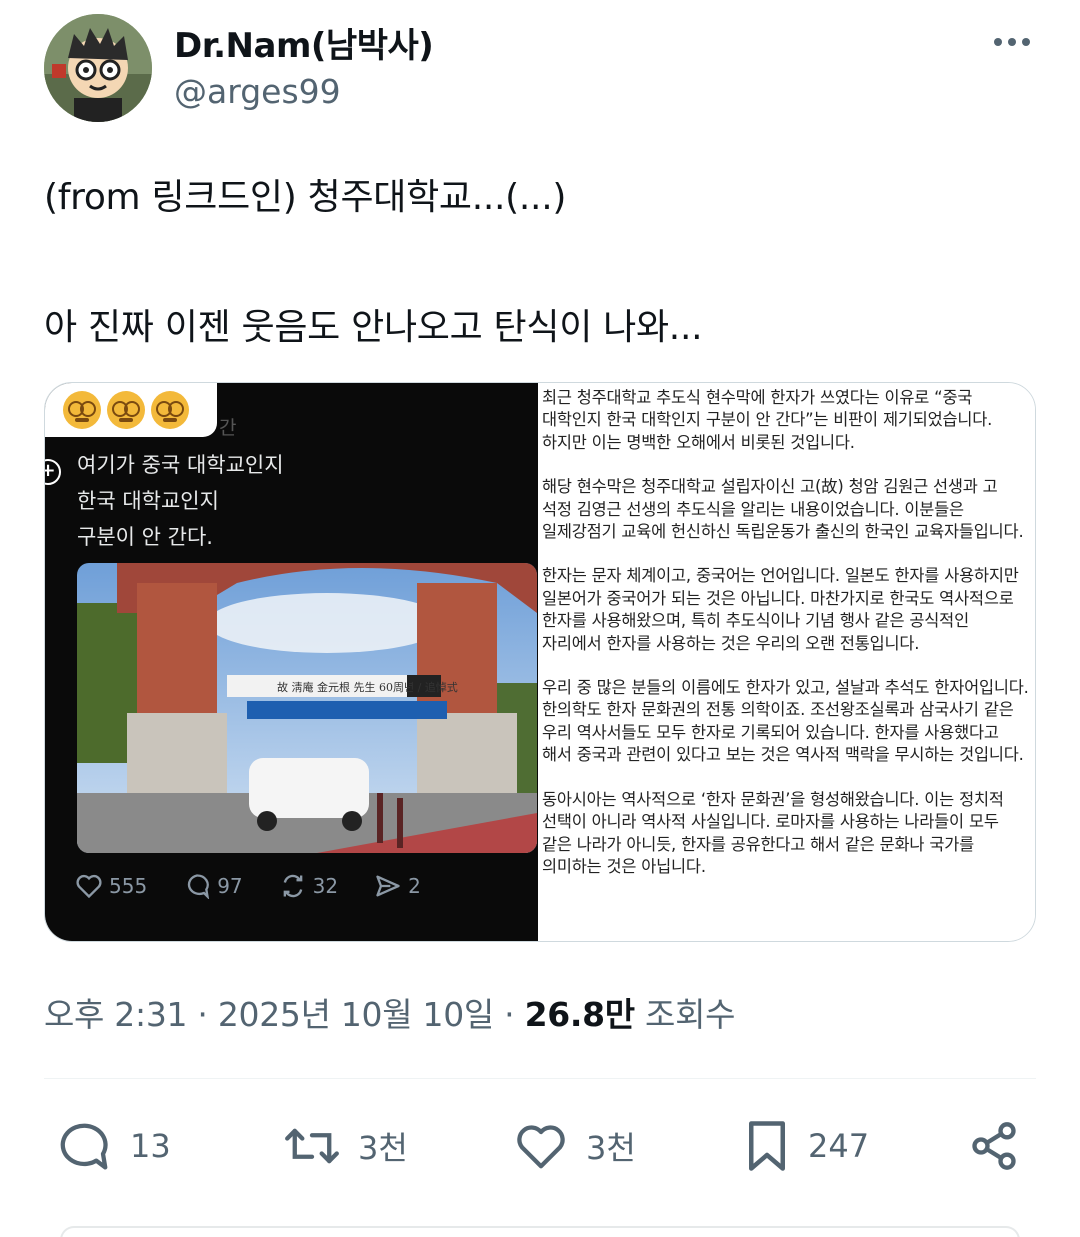 The height and width of the screenshot is (1237, 1080). Describe the element at coordinates (248, 886) in the screenshot. I see `embedded-tweet-stats: 555 97 32 2` at that location.